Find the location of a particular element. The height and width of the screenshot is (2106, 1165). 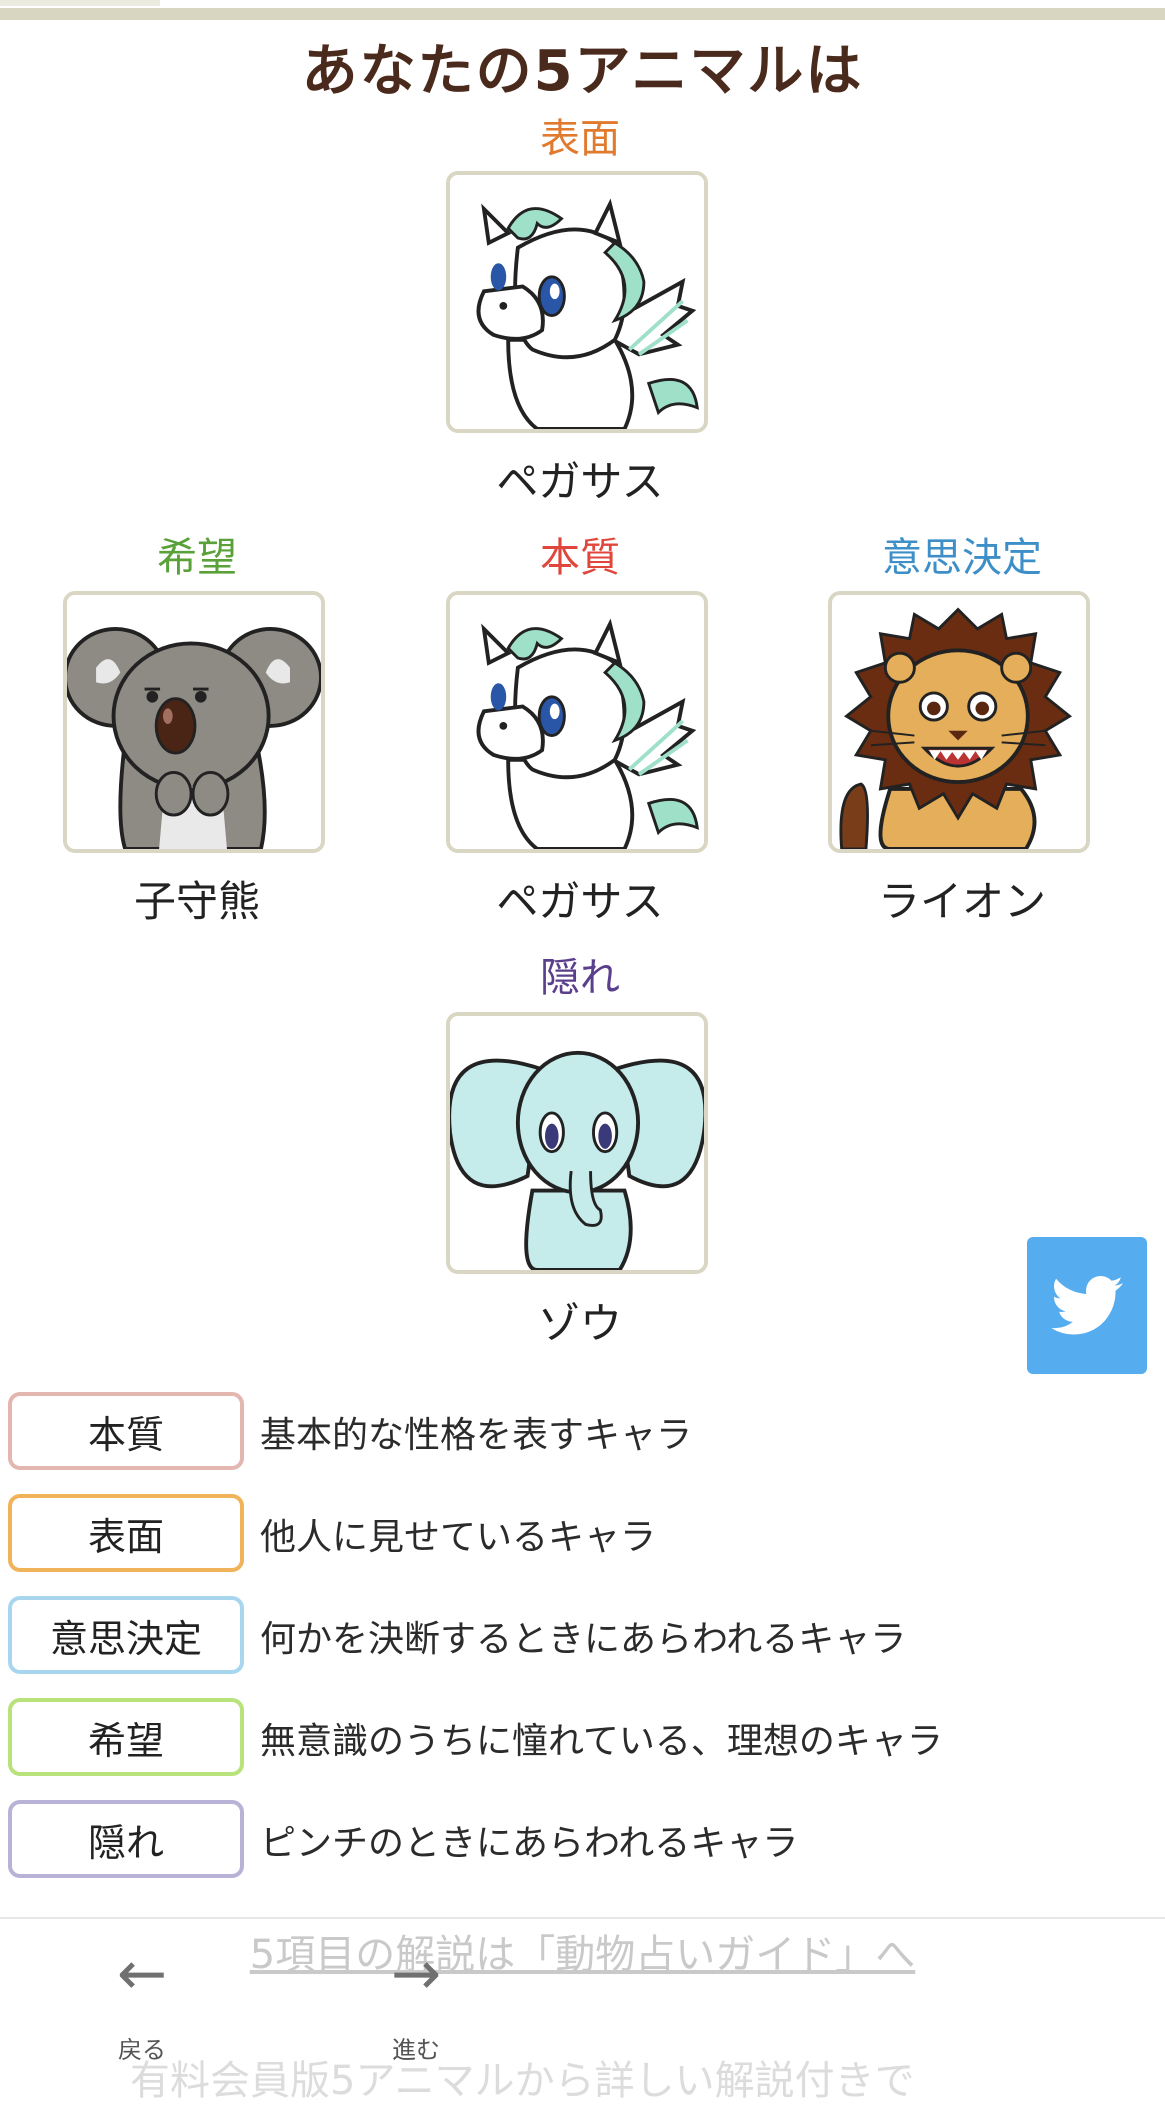

animal-name-decision: ライオン is located at coordinates (961, 901).